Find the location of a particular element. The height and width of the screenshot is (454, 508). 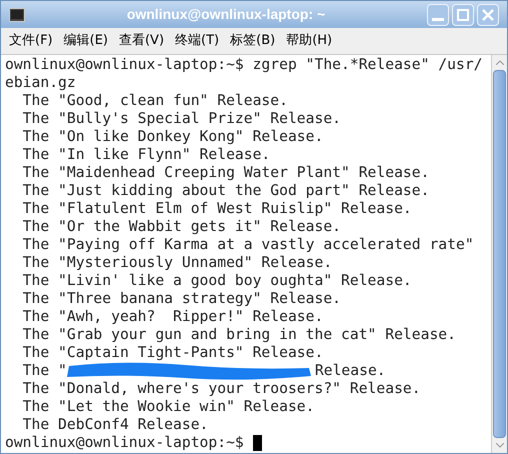

terminal-line: The "Donald, where's your troosers?" Release. is located at coordinates (221, 389).